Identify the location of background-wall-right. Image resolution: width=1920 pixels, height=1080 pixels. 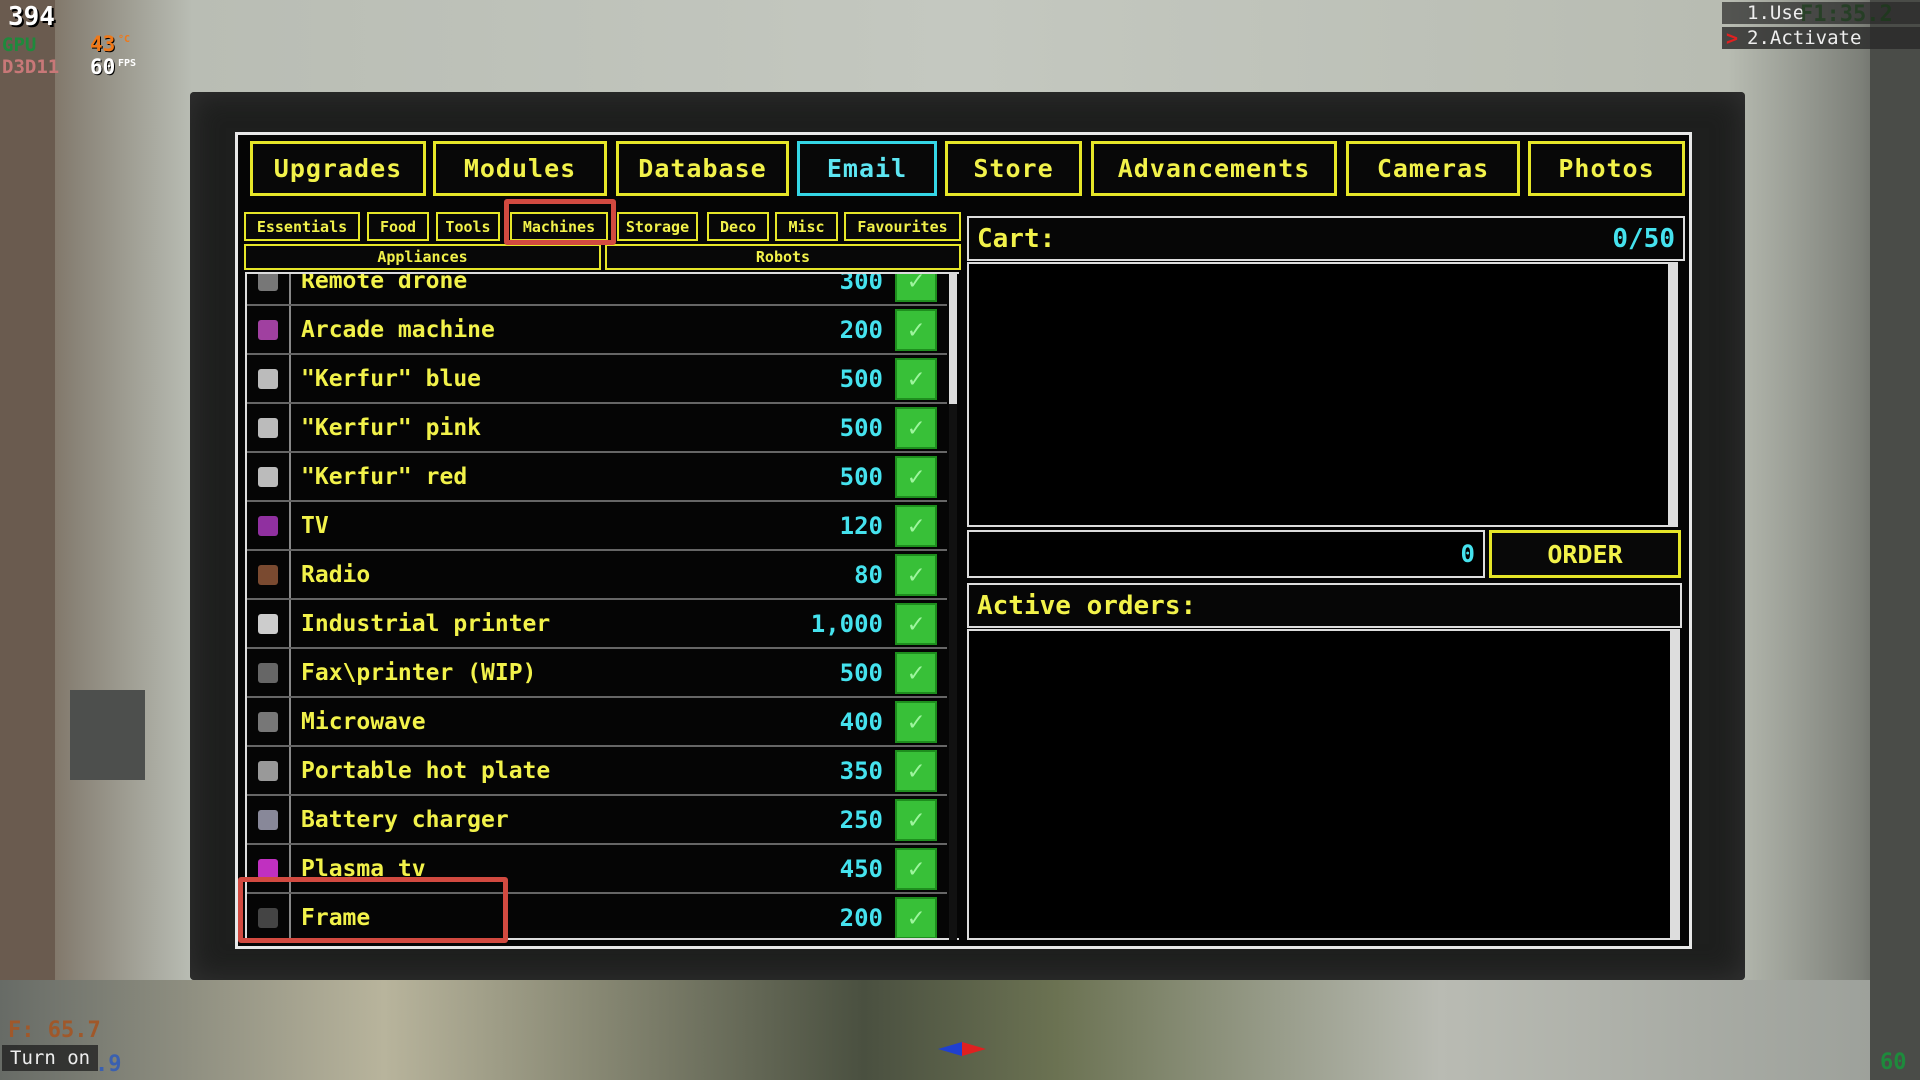
(1895, 540).